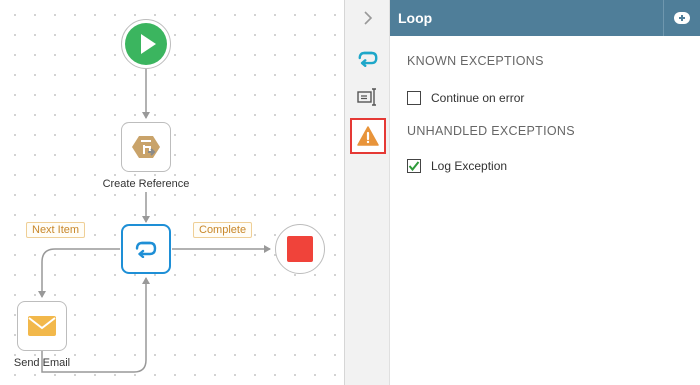 The width and height of the screenshot is (700, 385). What do you see at coordinates (545, 18) in the screenshot?
I see `panel-header: Loop` at bounding box center [545, 18].